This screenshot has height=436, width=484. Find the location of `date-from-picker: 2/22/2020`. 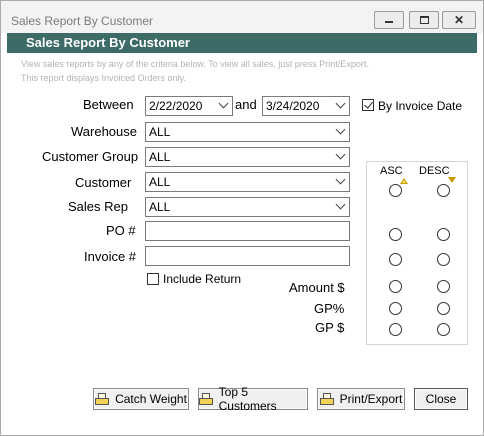

date-from-picker: 2/22/2020 is located at coordinates (189, 106).